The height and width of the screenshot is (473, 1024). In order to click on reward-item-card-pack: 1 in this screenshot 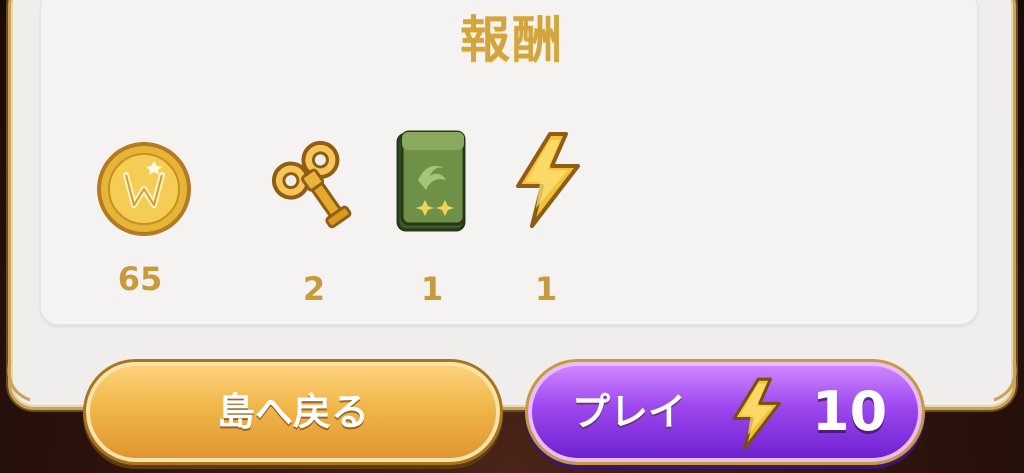, I will do `click(432, 218)`.